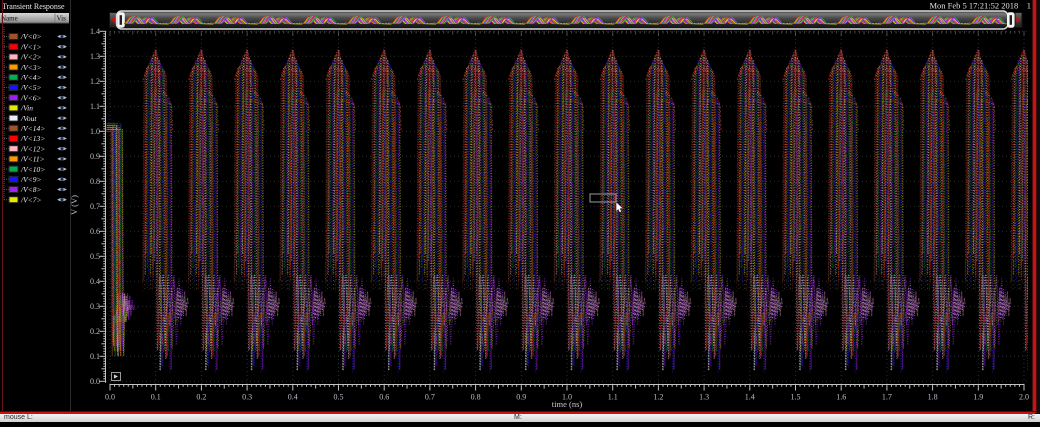 This screenshot has height=427, width=1040. I want to click on svg-text: /V<10>, so click(32, 169).